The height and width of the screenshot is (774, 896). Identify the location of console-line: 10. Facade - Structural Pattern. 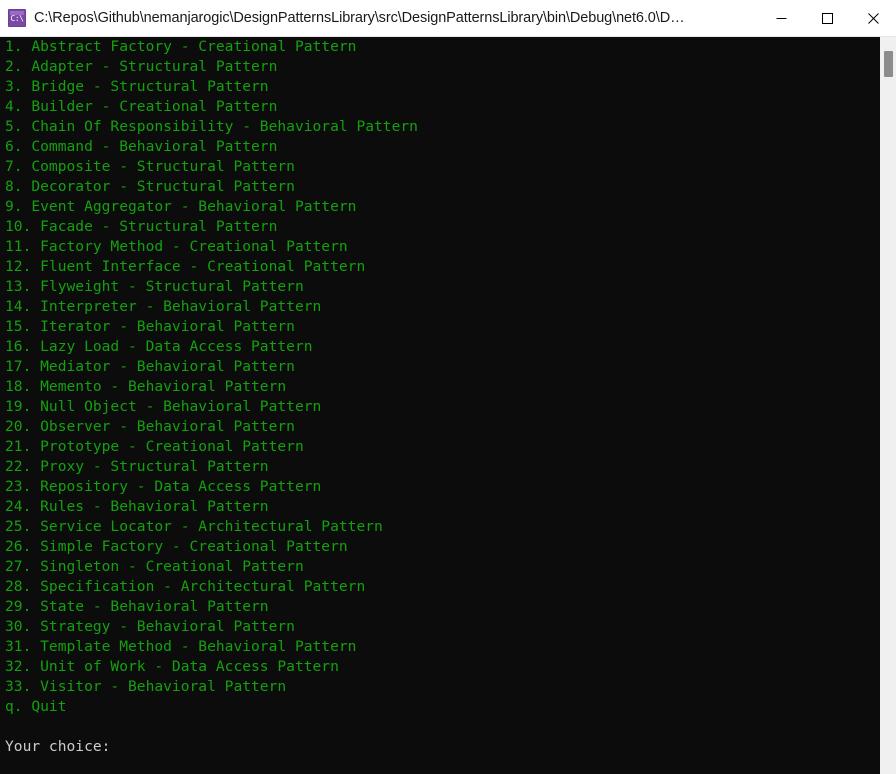
(141, 226).